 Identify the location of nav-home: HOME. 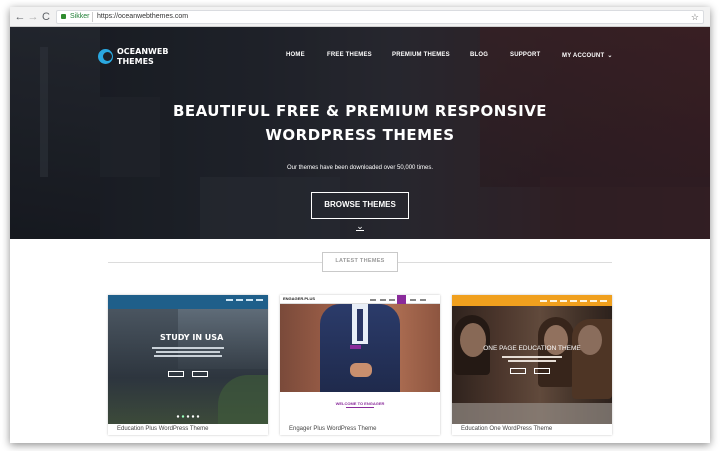
(295, 57).